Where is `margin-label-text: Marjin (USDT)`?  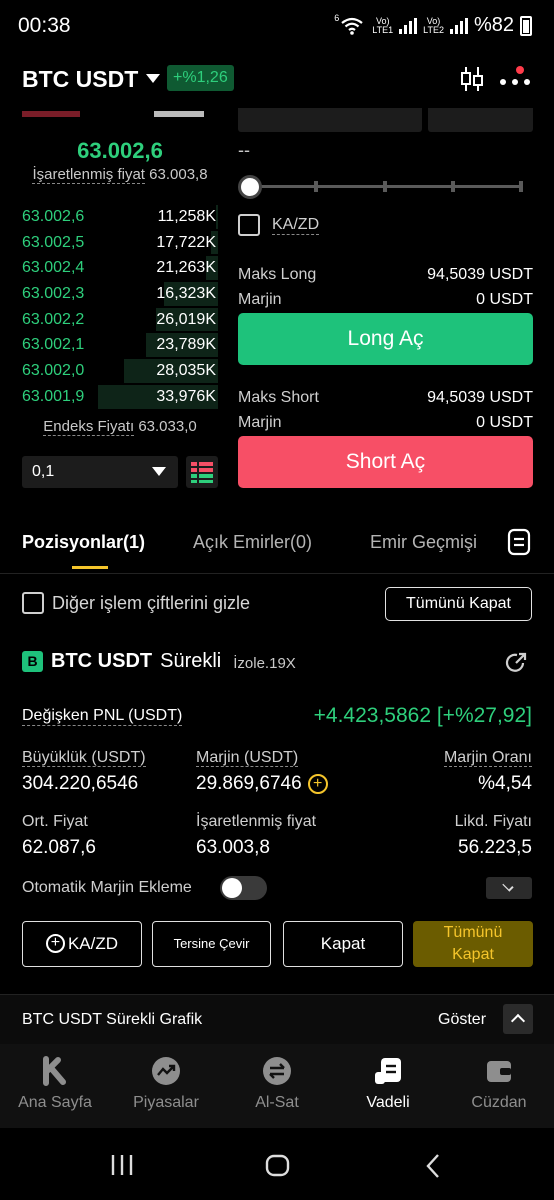 margin-label-text: Marjin (USDT) is located at coordinates (247, 758).